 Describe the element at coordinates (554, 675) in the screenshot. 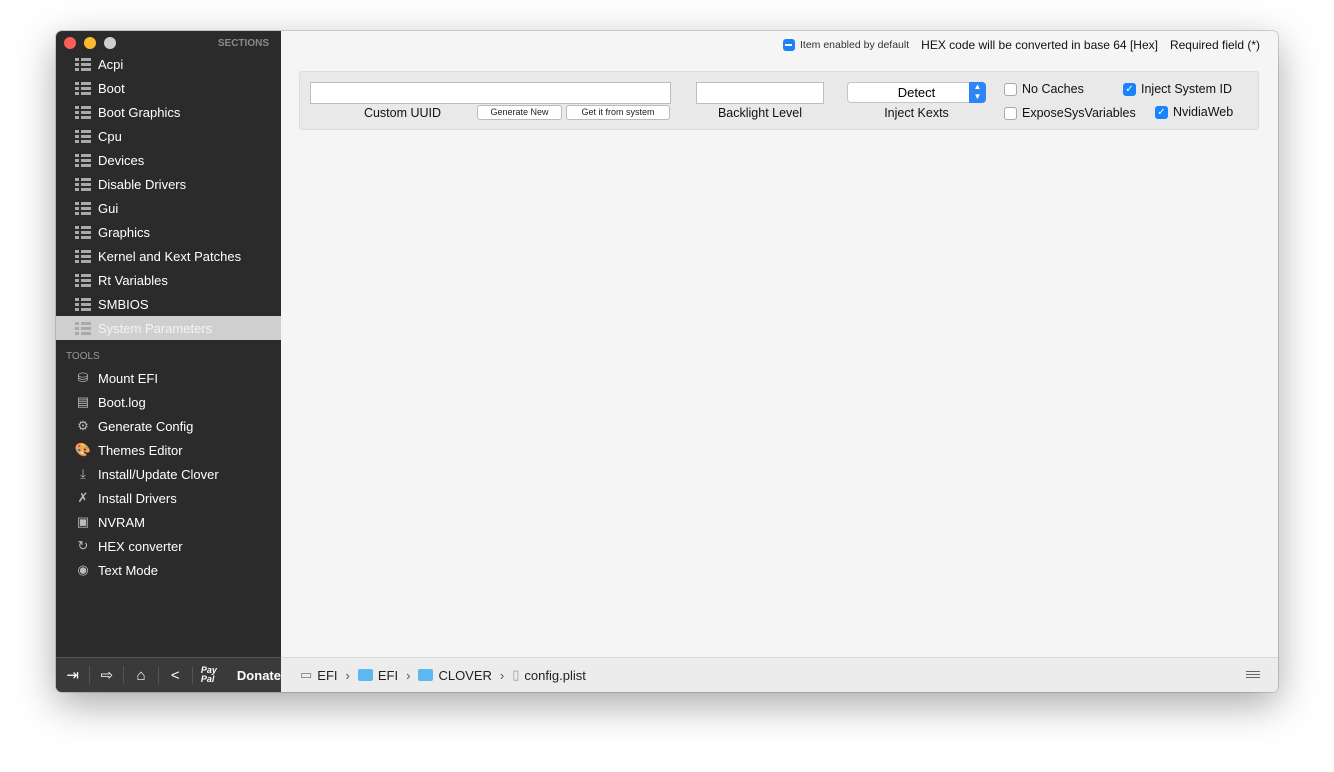

I see `path-item: config.plist` at that location.